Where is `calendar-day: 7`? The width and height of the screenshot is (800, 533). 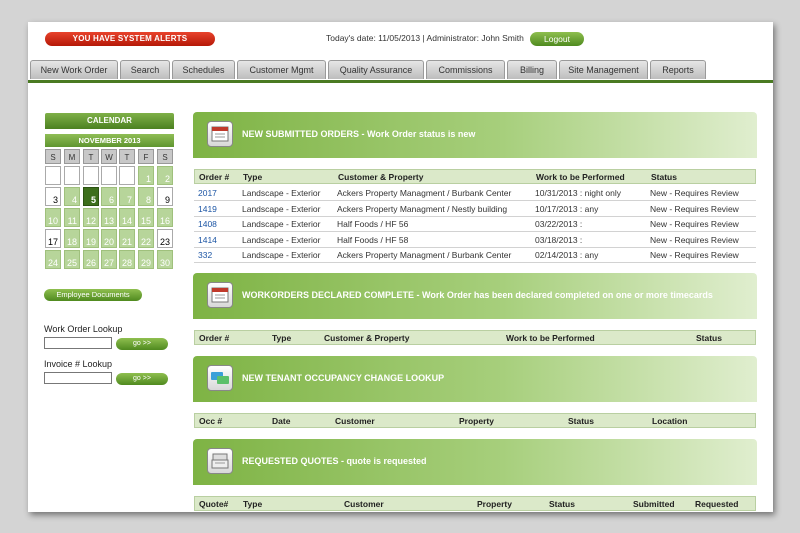 calendar-day: 7 is located at coordinates (127, 196).